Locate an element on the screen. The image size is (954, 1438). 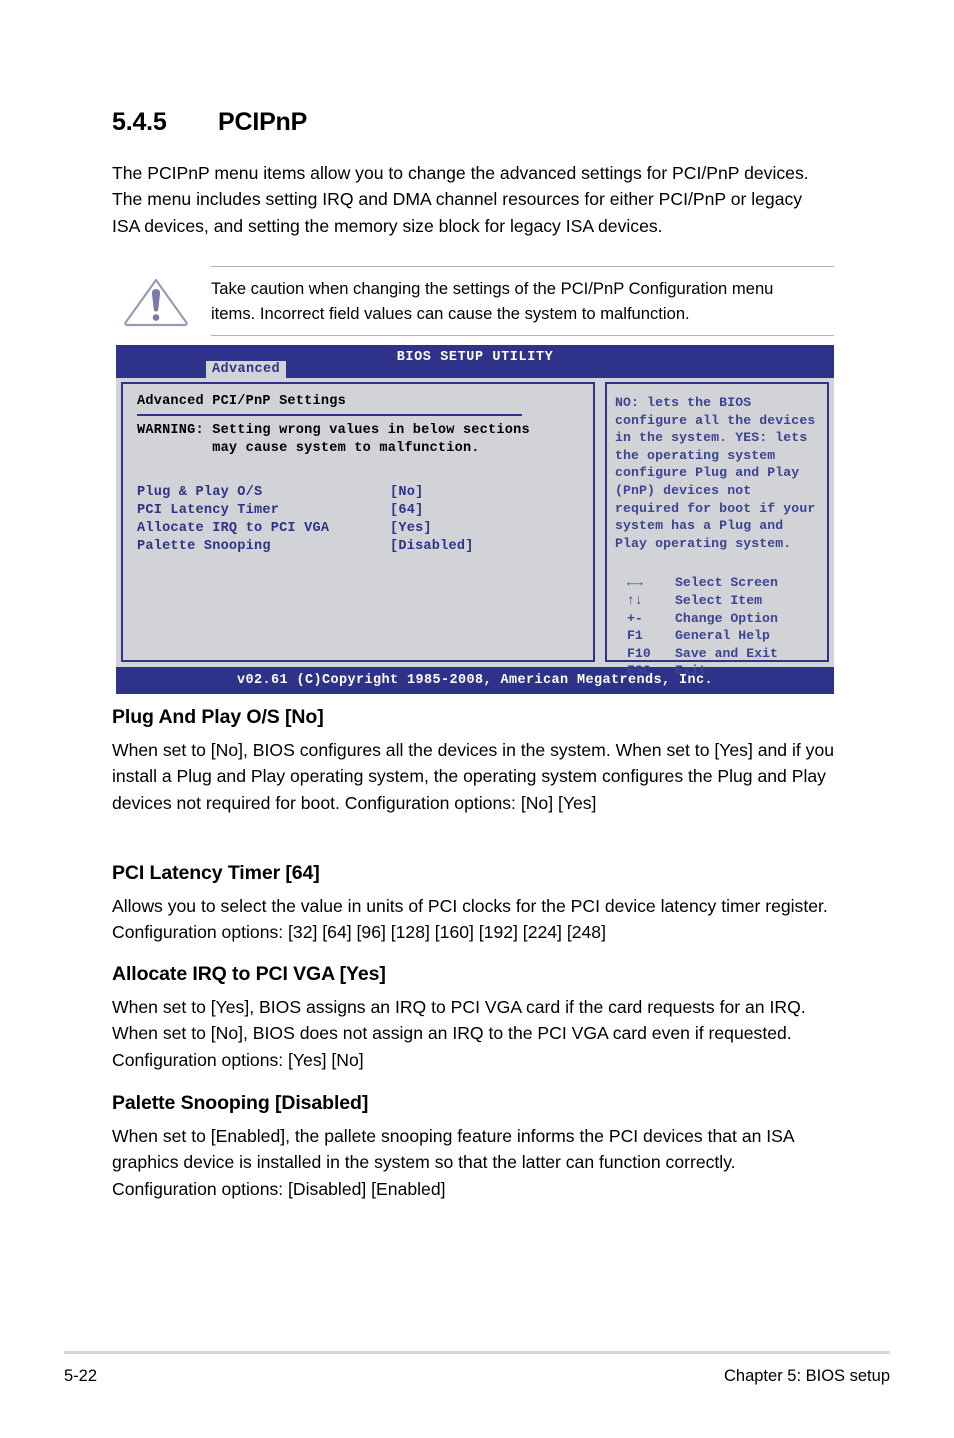
footer-divider is located at coordinates (477, 1352).